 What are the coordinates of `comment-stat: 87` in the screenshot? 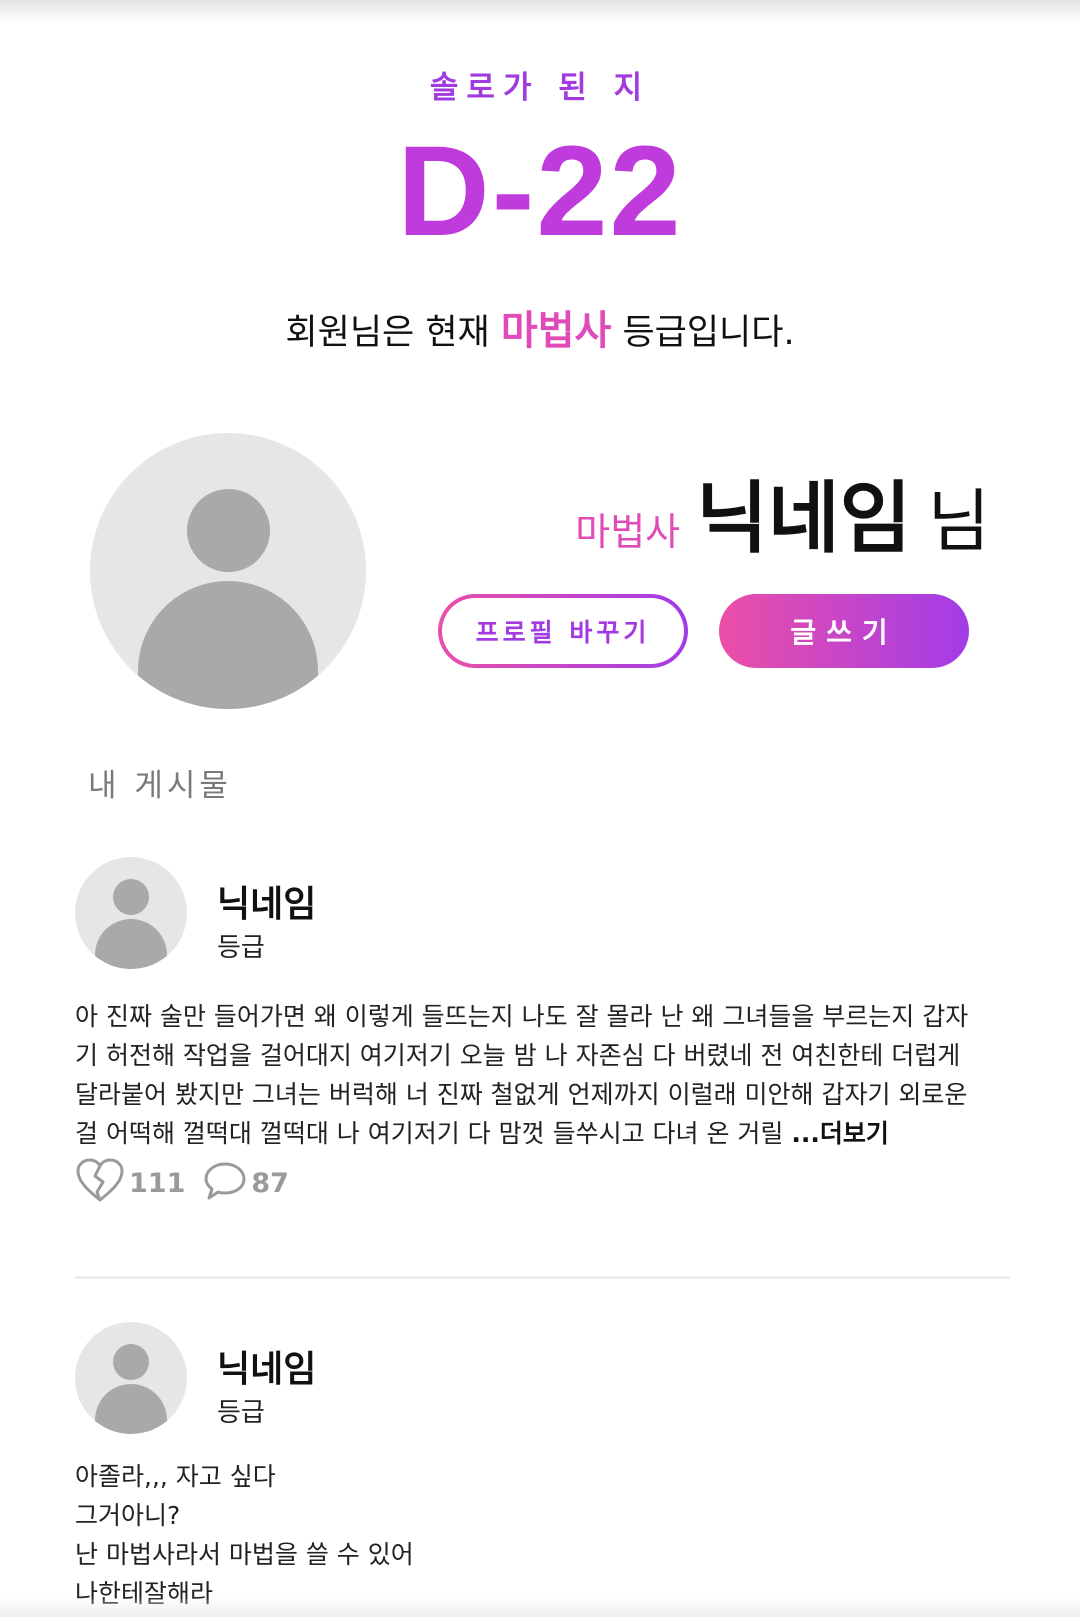 It's located at (246, 1183).